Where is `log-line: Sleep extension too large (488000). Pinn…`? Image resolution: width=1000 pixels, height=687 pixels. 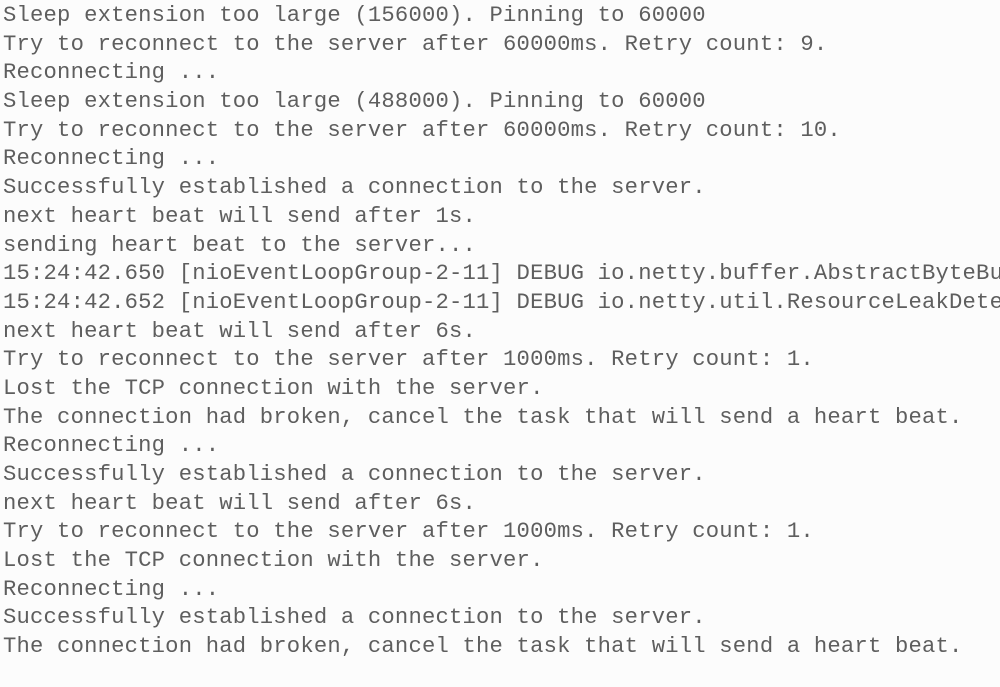
log-line: Sleep extension too large (488000). Pinn… is located at coordinates (354, 102).